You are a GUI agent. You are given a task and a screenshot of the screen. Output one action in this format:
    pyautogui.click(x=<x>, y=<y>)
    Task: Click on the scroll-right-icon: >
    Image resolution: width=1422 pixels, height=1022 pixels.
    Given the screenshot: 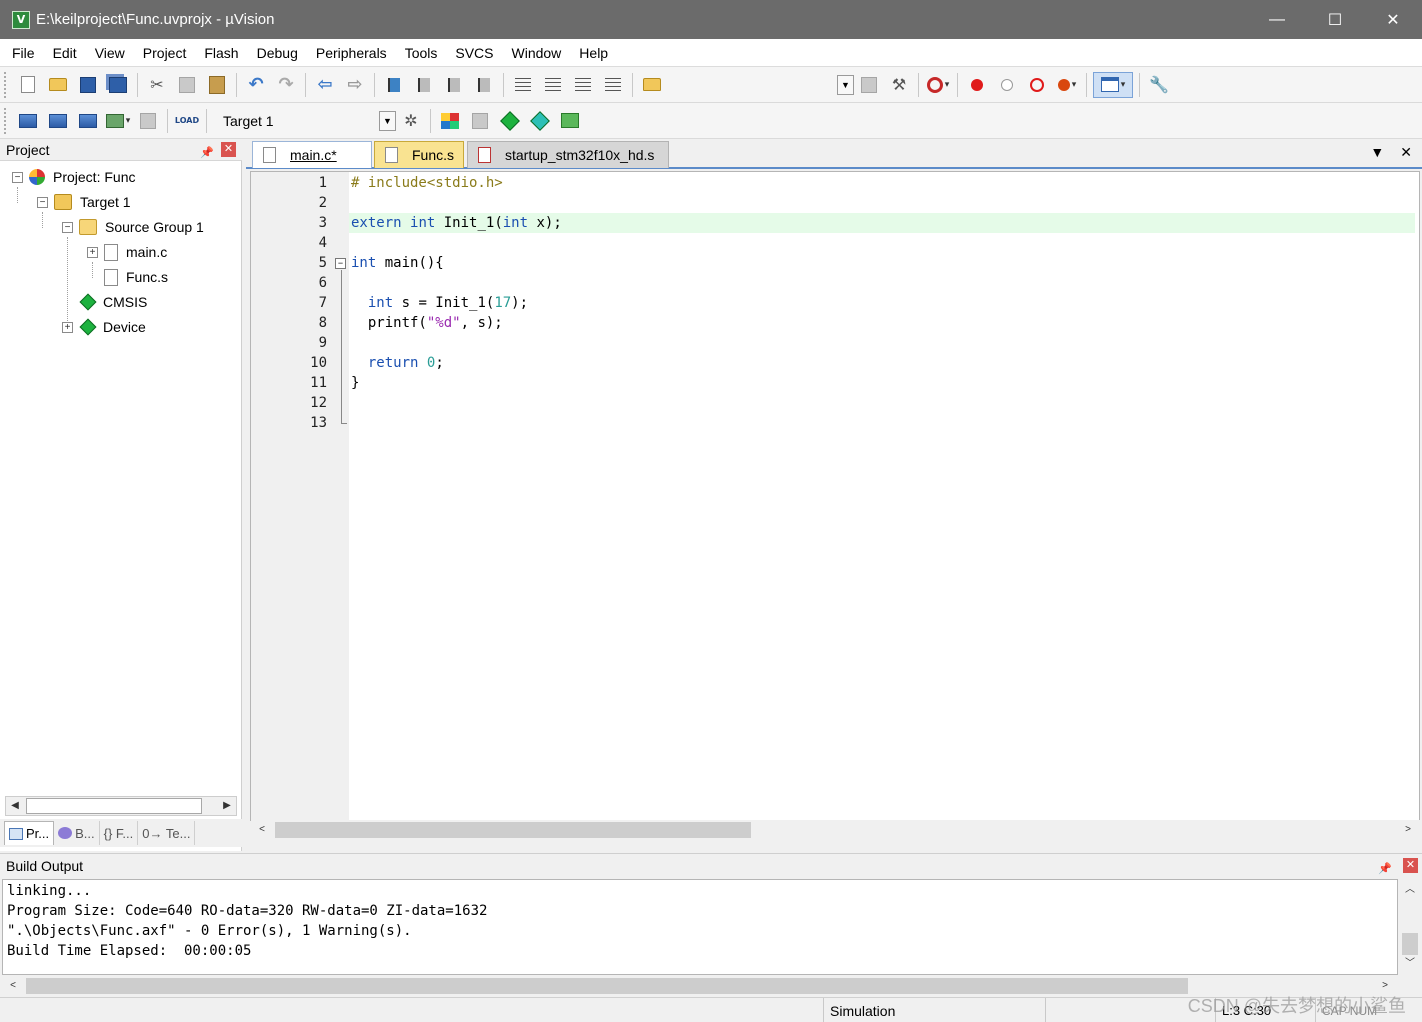 What is the action you would take?
    pyautogui.click(x=1408, y=830)
    